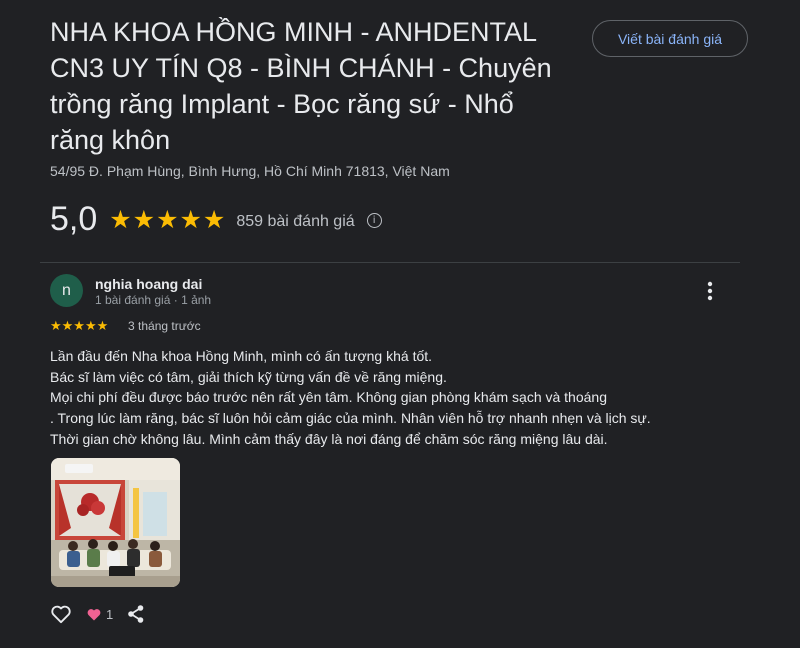  What do you see at coordinates (66, 290) in the screenshot?
I see `avatar: n` at bounding box center [66, 290].